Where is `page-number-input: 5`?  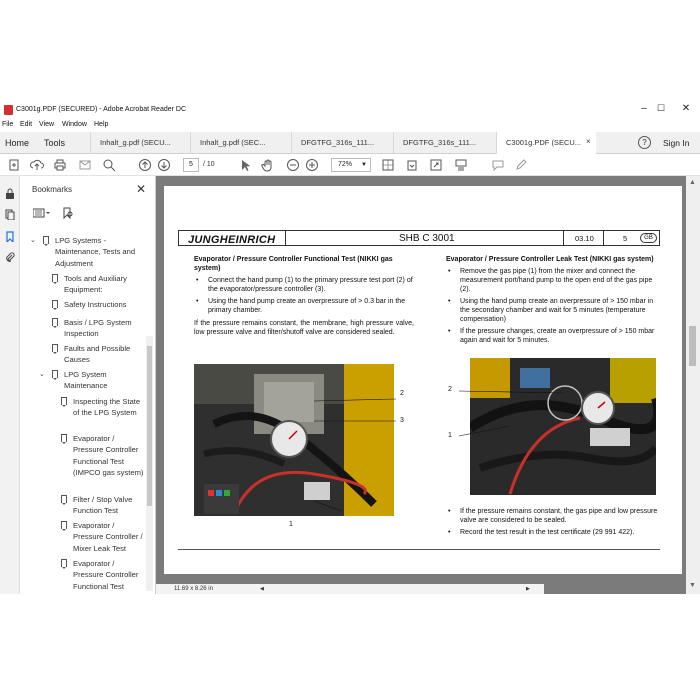 page-number-input: 5 is located at coordinates (191, 165).